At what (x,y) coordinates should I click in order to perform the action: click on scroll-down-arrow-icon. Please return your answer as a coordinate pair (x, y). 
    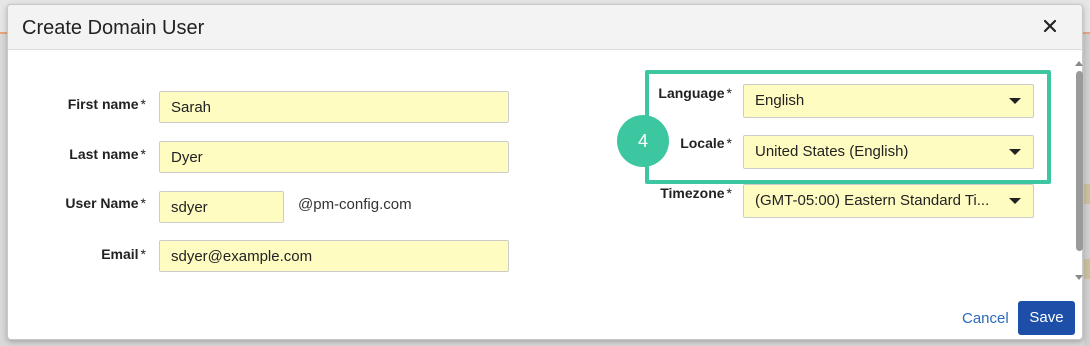
    Looking at the image, I should click on (1079, 277).